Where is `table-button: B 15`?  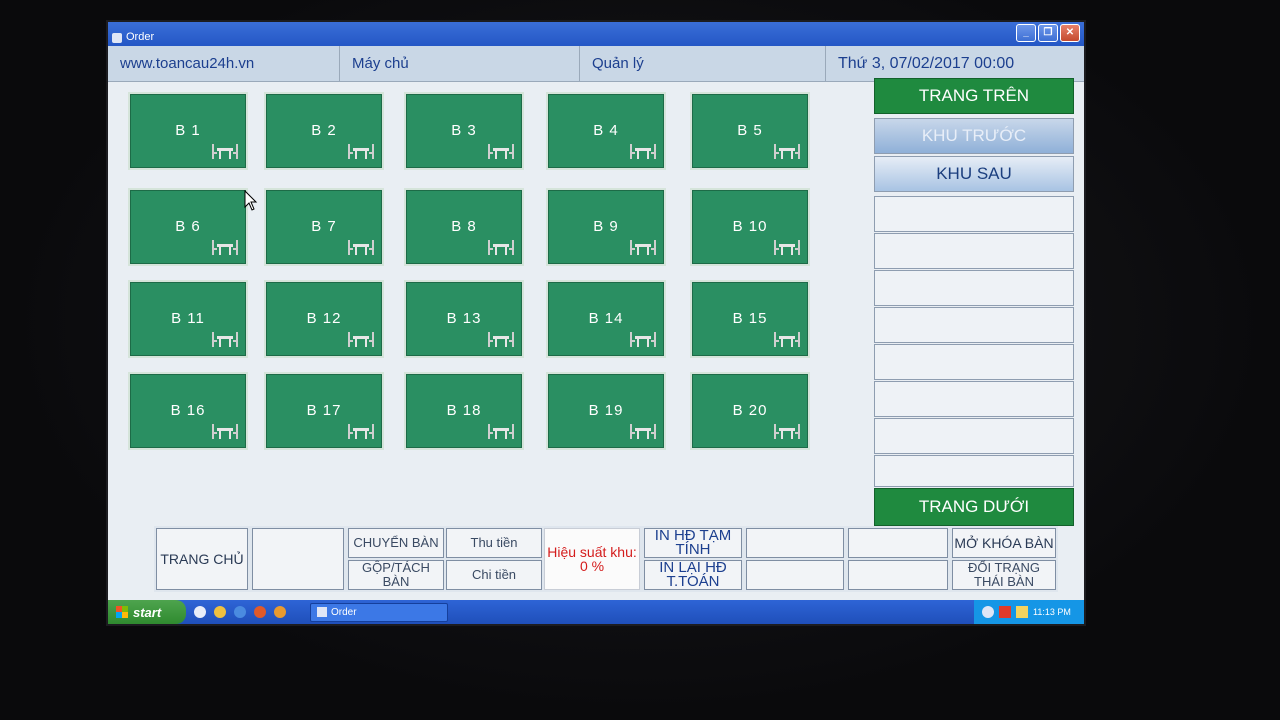
table-button: B 15 is located at coordinates (750, 319).